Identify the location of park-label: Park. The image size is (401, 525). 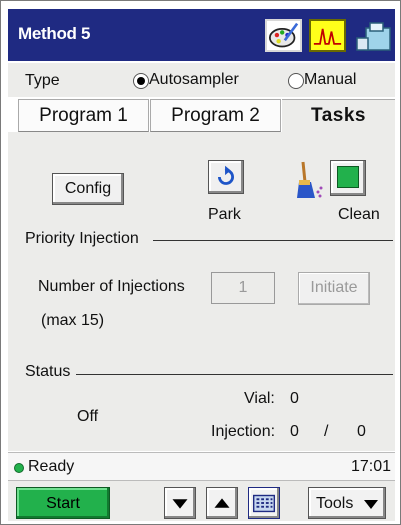
(224, 214).